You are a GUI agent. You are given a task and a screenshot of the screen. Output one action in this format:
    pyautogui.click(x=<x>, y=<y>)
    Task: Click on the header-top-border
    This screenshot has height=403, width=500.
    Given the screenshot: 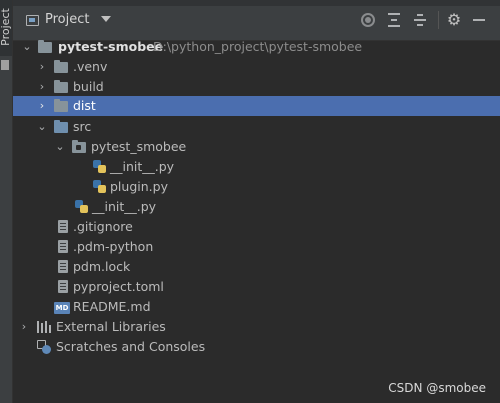 What is the action you would take?
    pyautogui.click(x=256, y=3)
    